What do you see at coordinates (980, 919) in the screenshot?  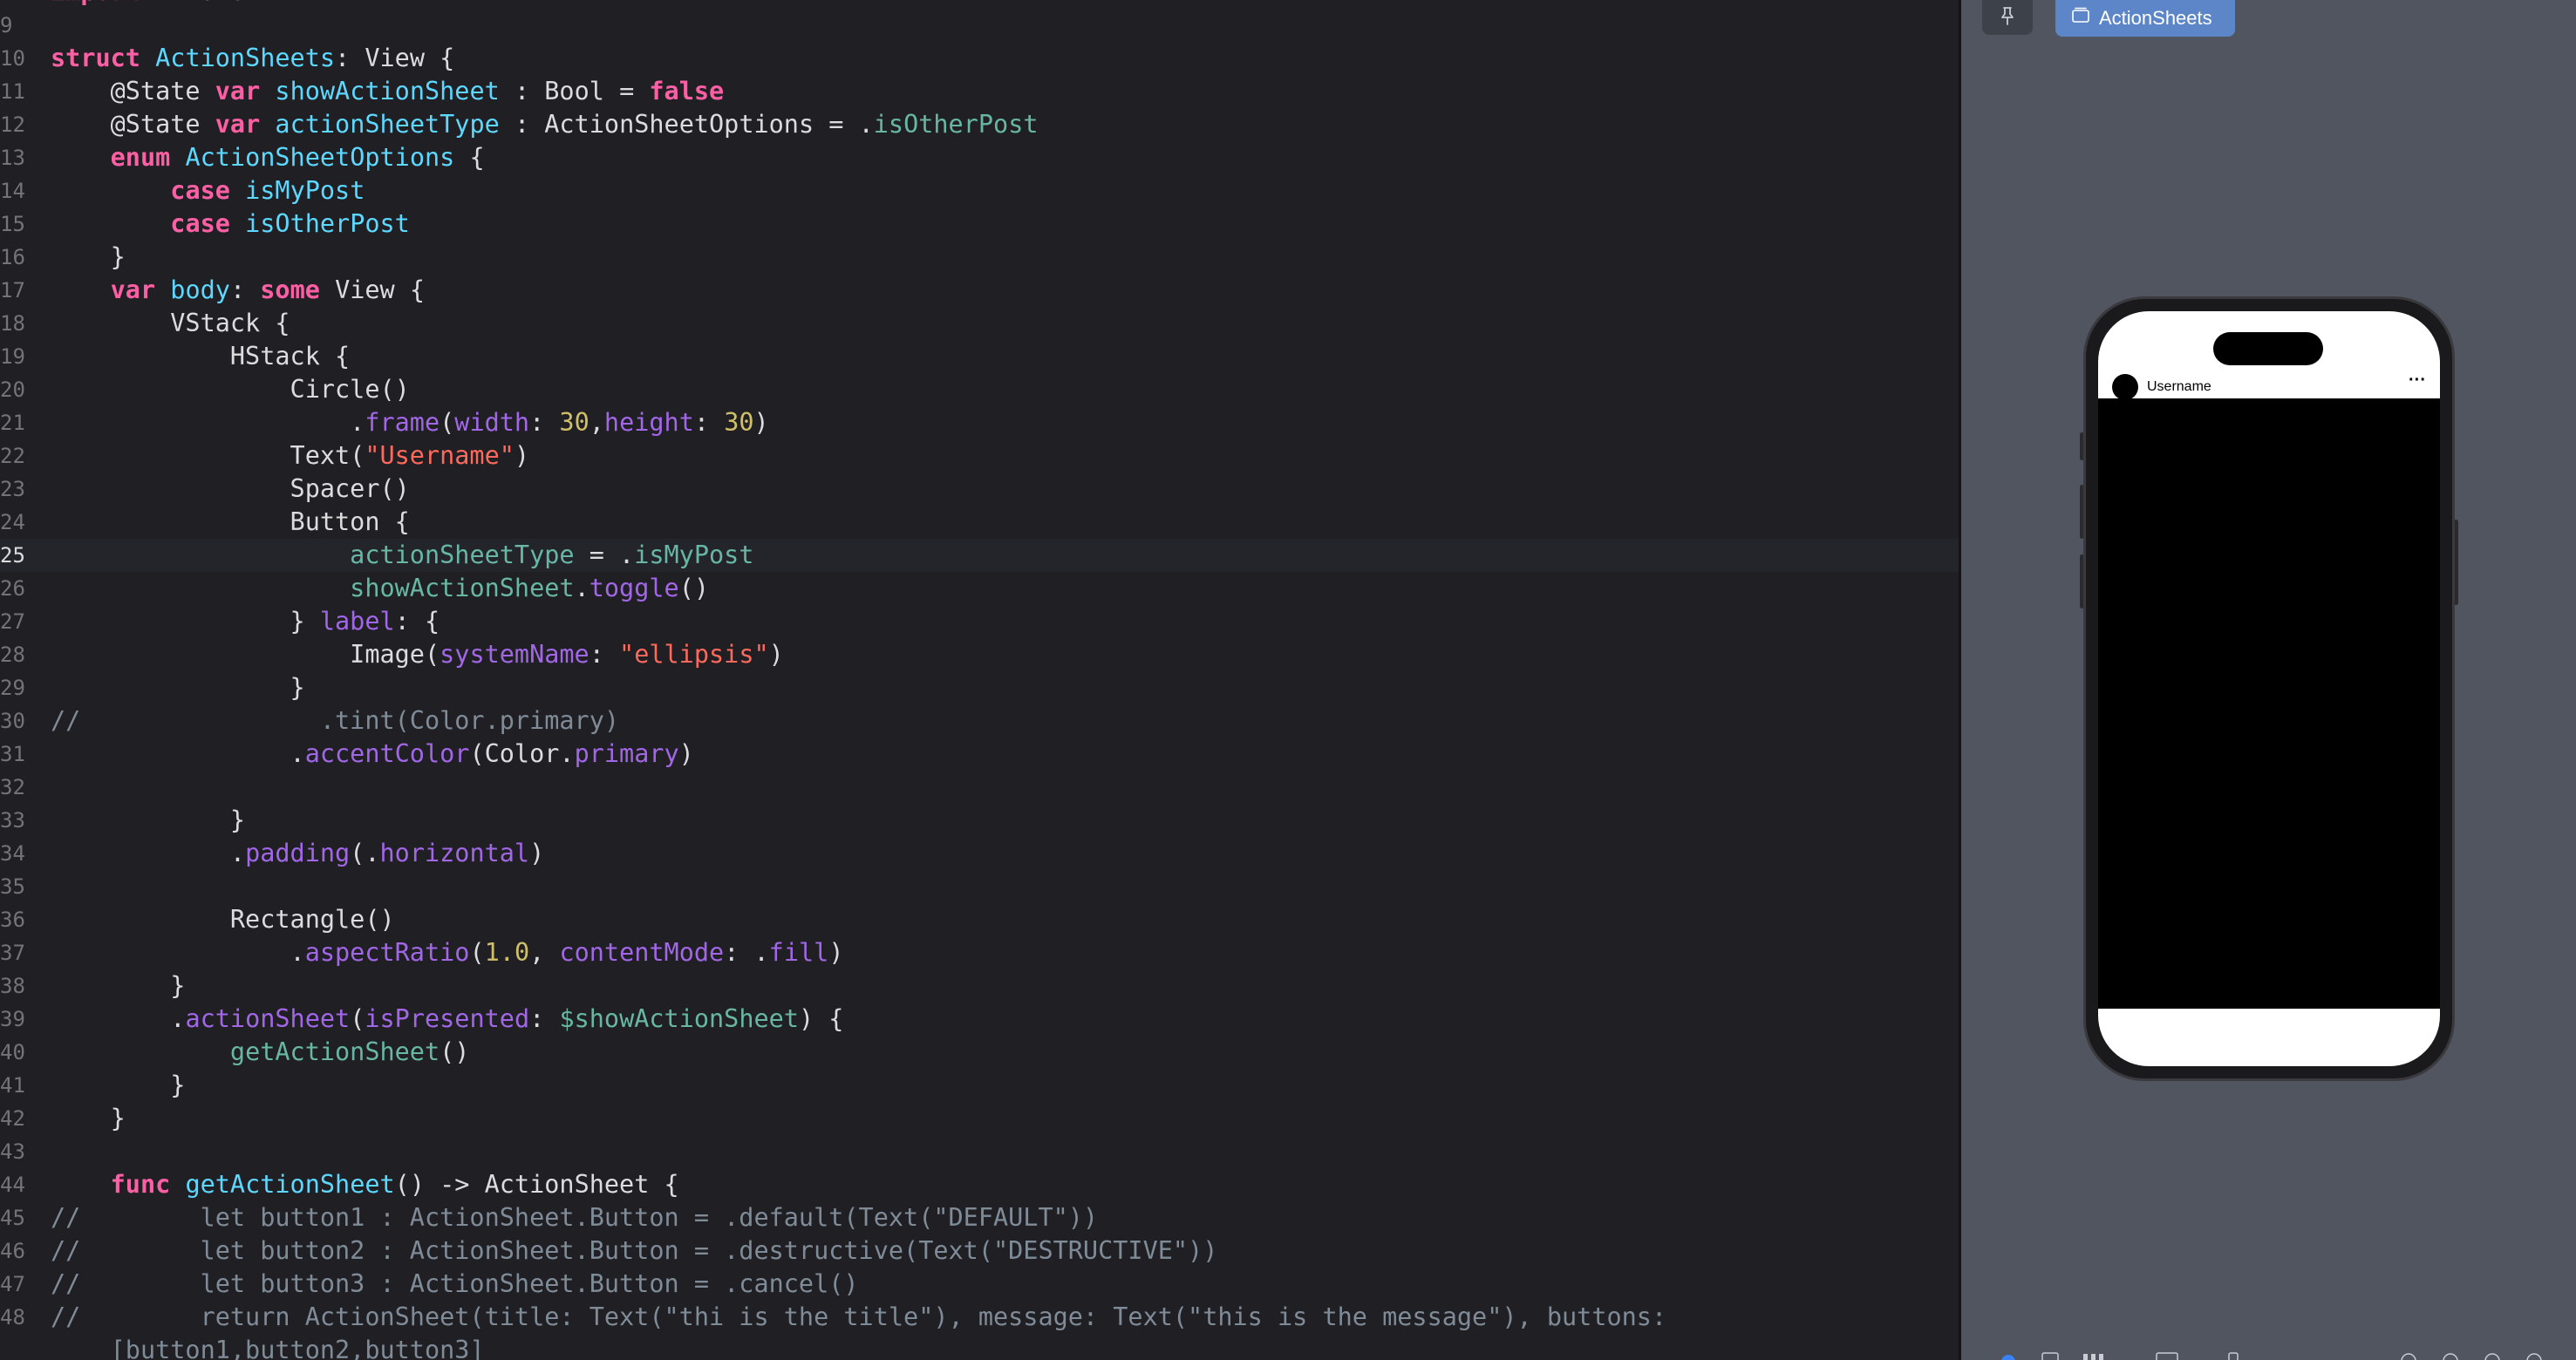 I see `code-line: 36 Rectangle()` at bounding box center [980, 919].